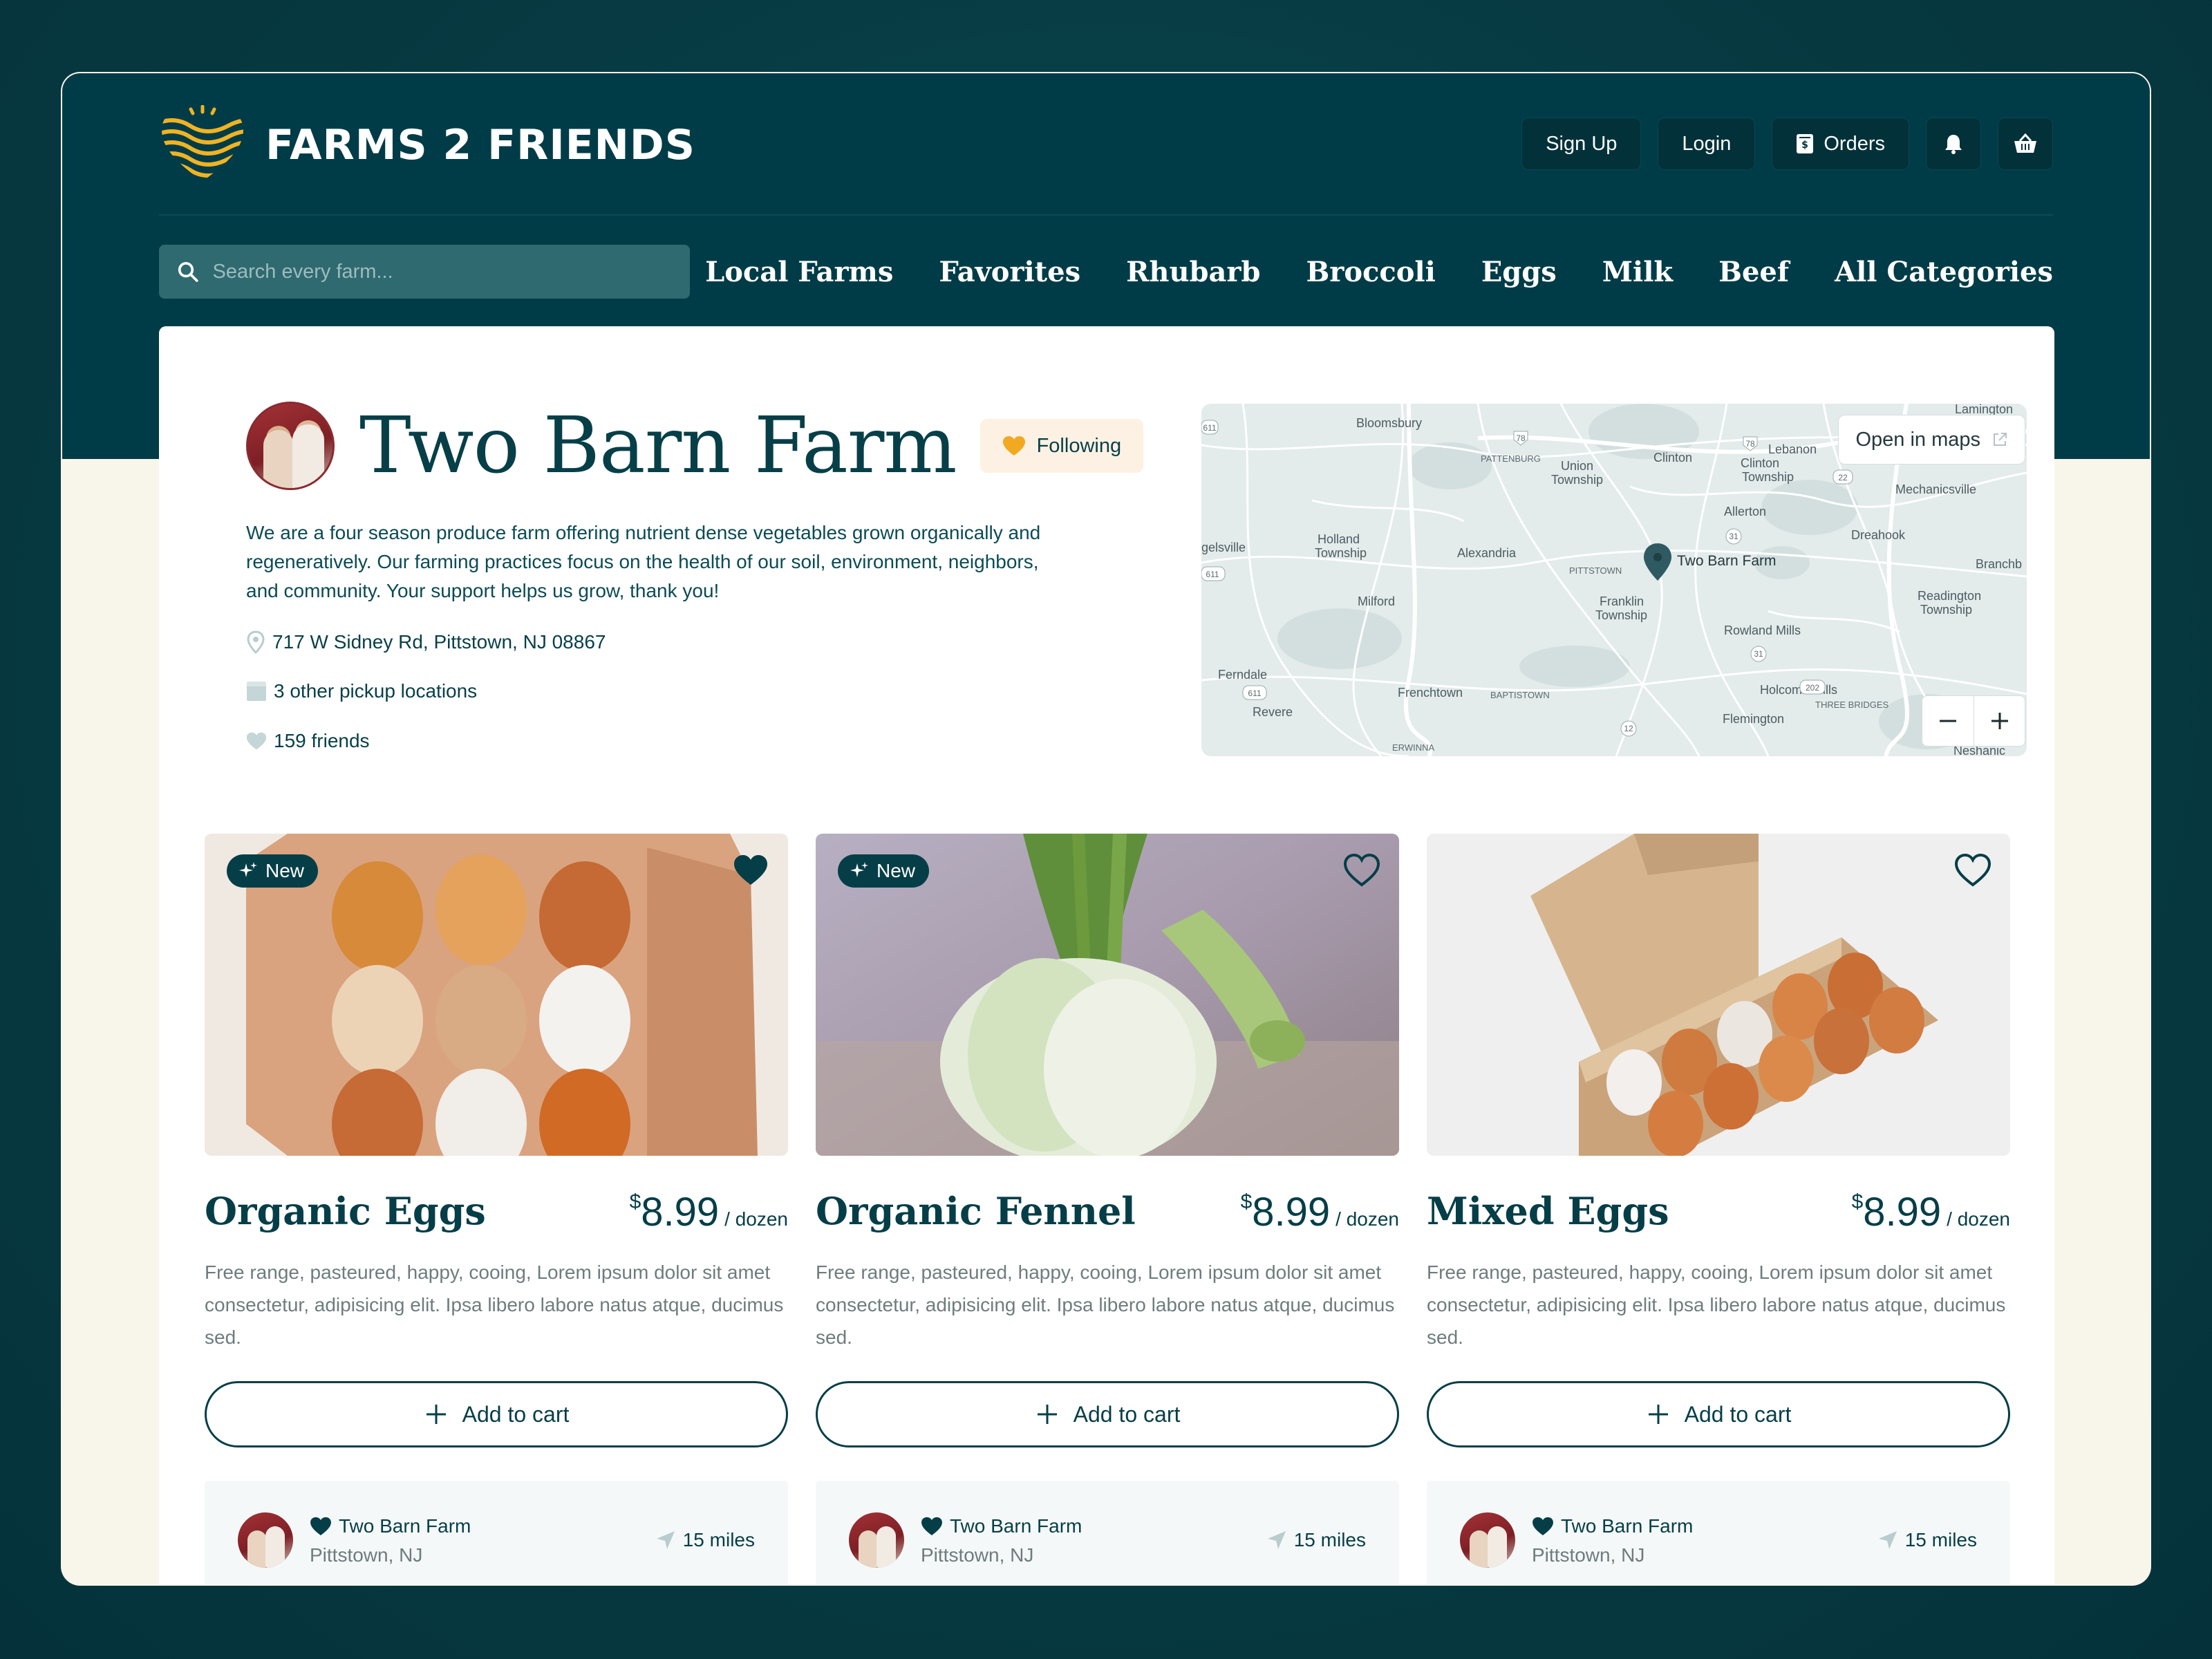 Image resolution: width=2212 pixels, height=1659 pixels. I want to click on product-name: Organic Fennel, so click(976, 1211).